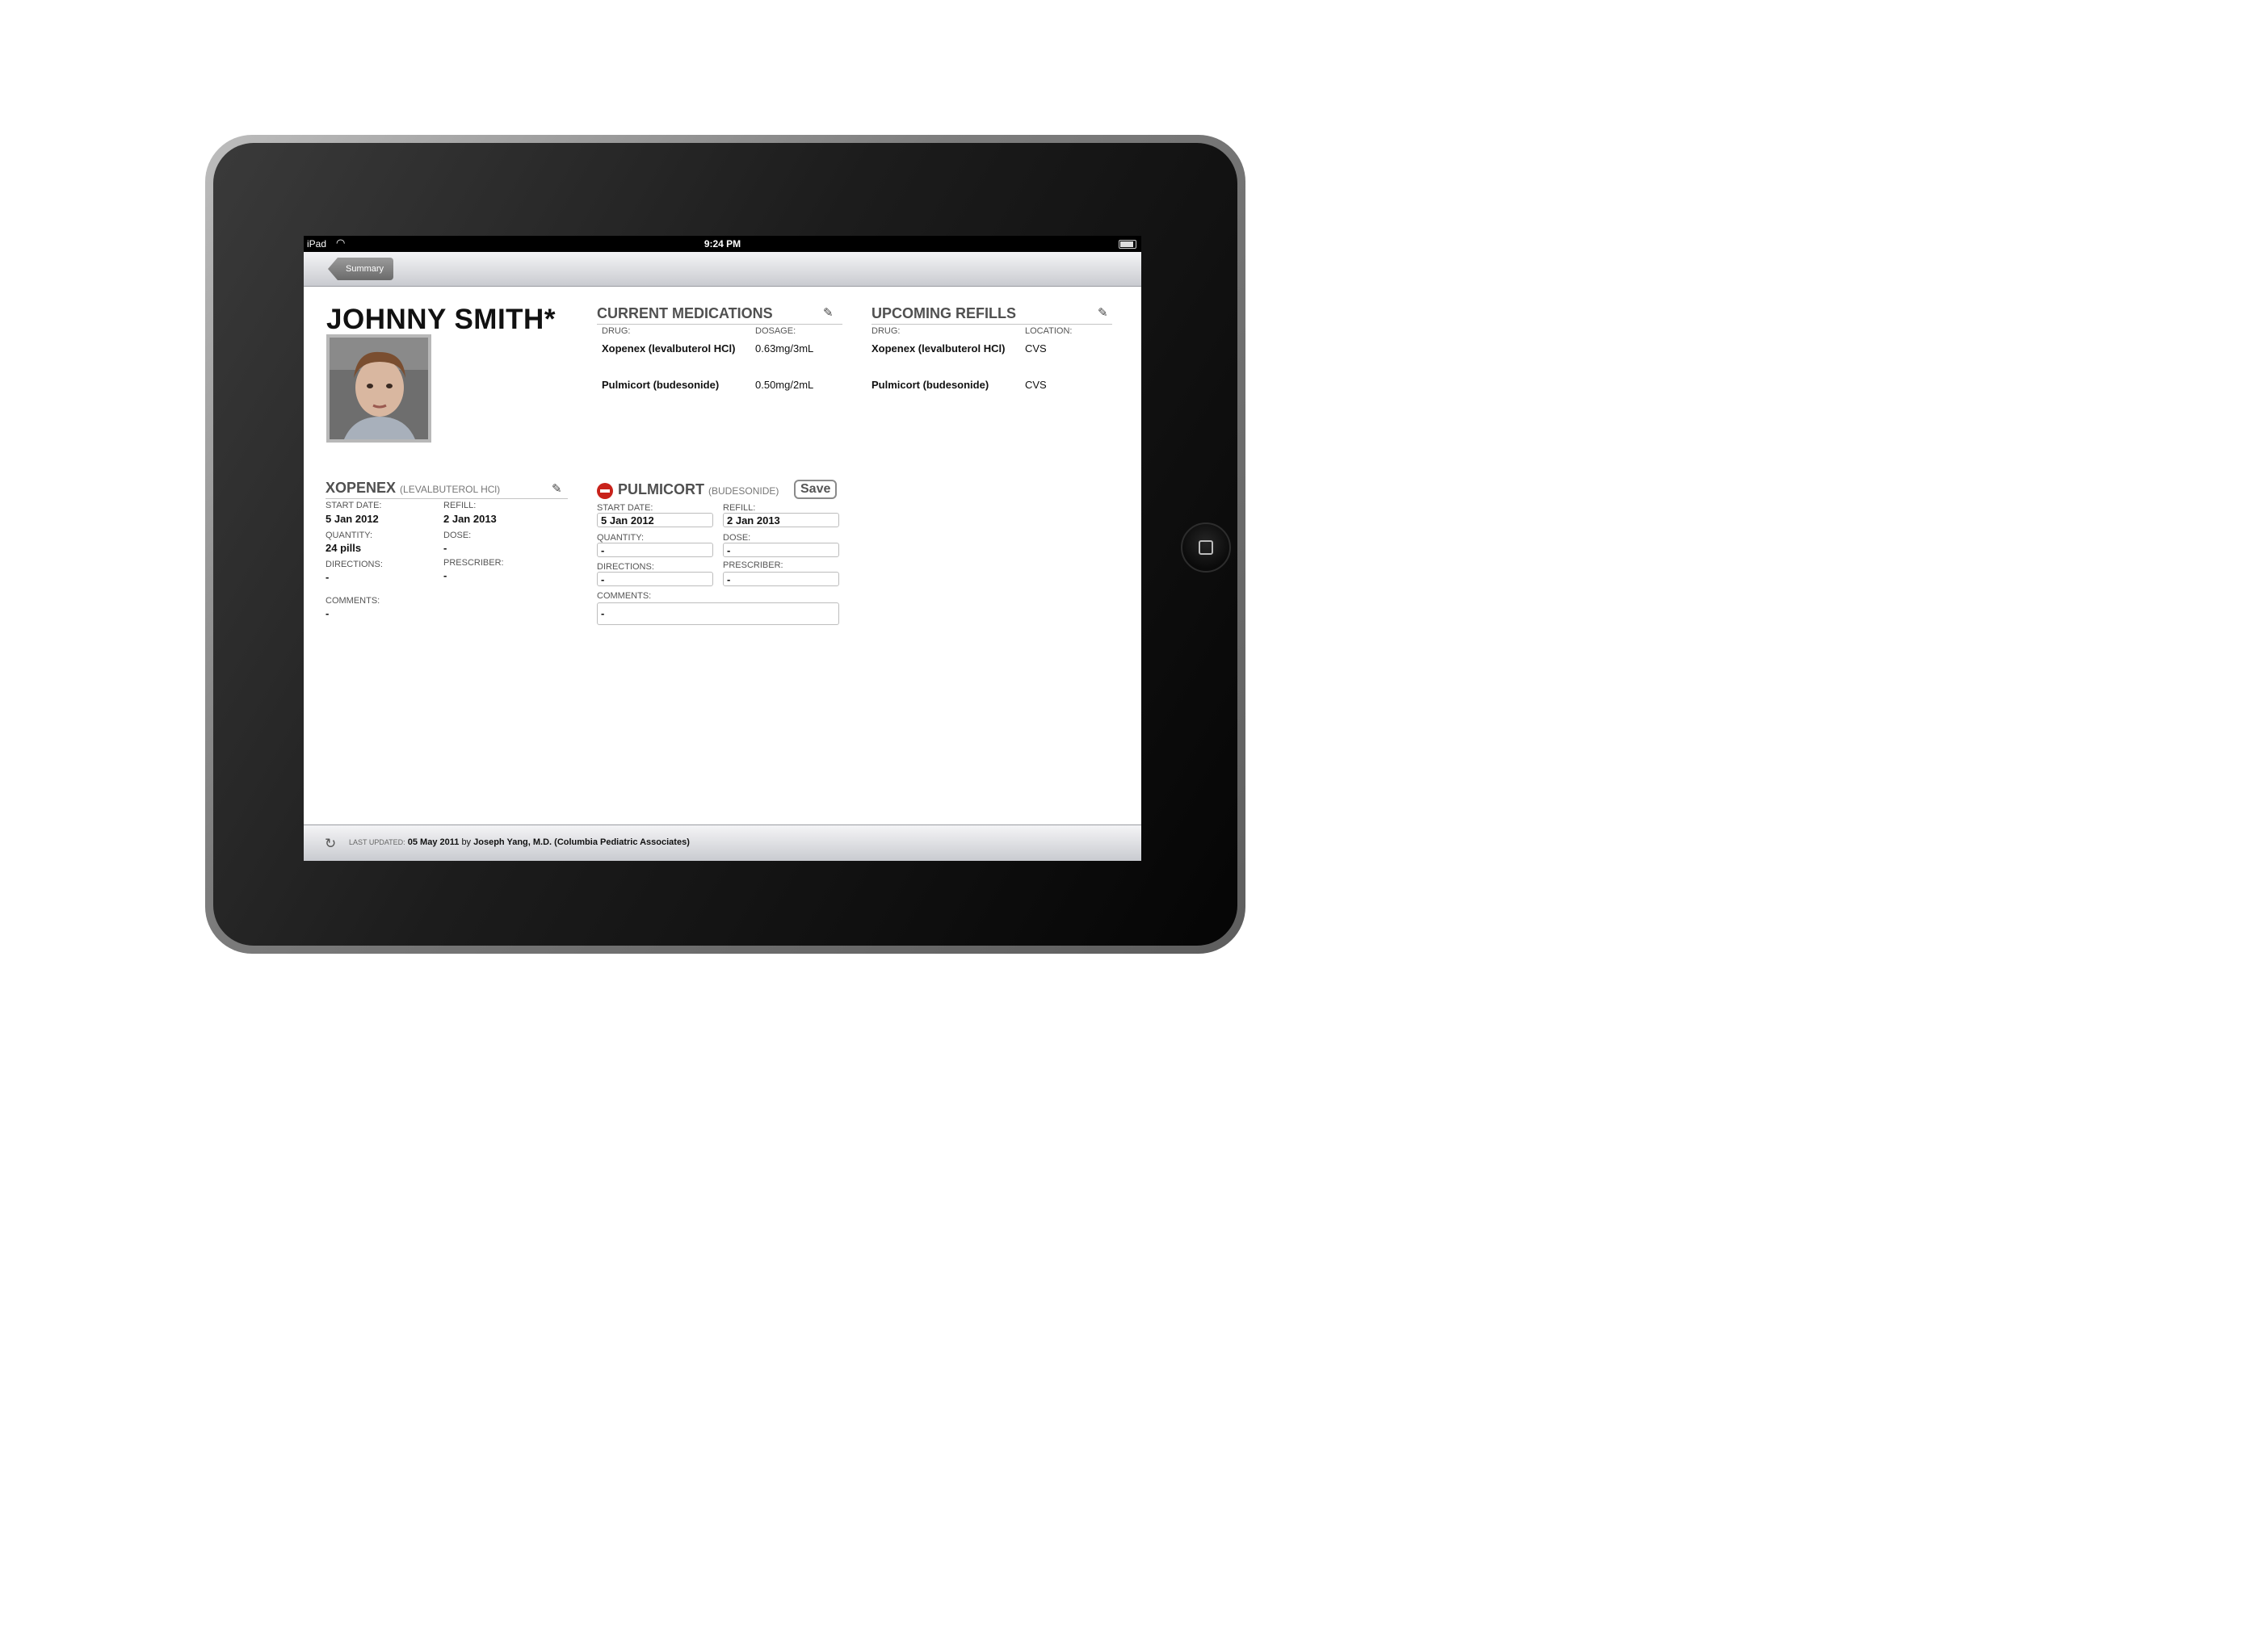 The width and height of the screenshot is (2268, 1649). I want to click on pulmicort-title: PULMICORT, so click(661, 489).